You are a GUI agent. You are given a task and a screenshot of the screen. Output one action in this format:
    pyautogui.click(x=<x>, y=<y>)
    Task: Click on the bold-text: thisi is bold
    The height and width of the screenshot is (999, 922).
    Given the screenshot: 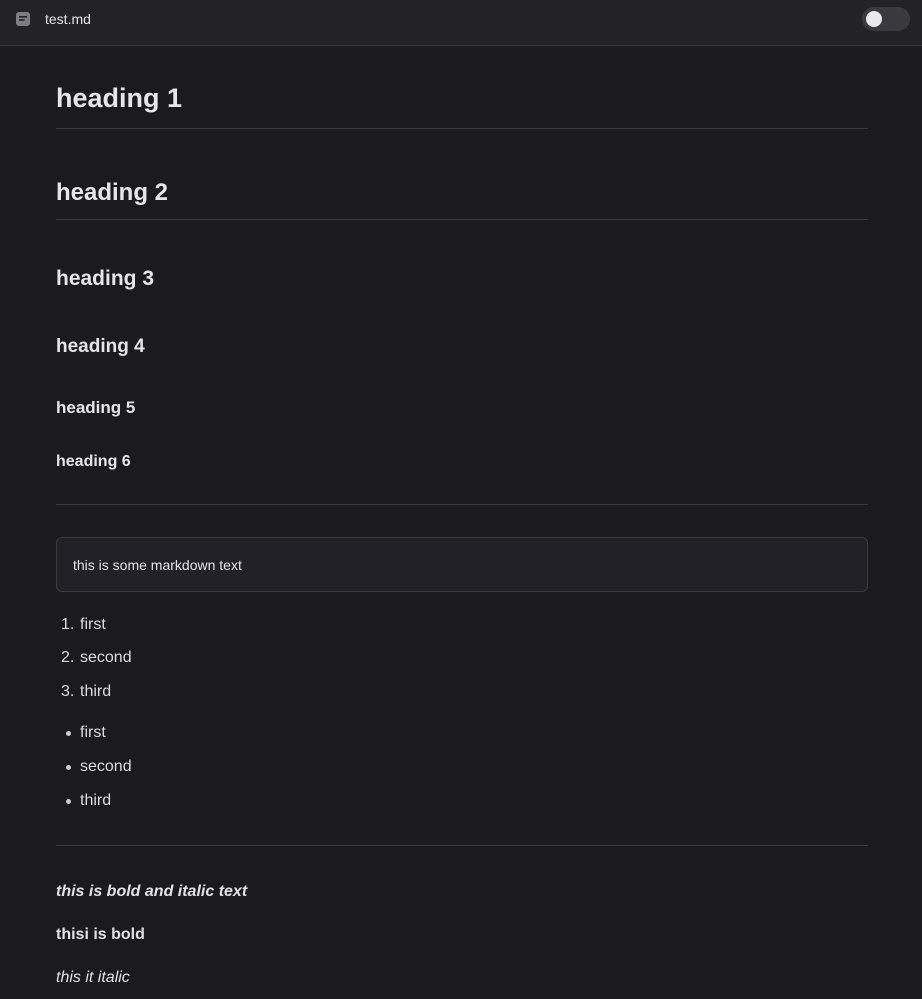 What is the action you would take?
    pyautogui.click(x=100, y=934)
    